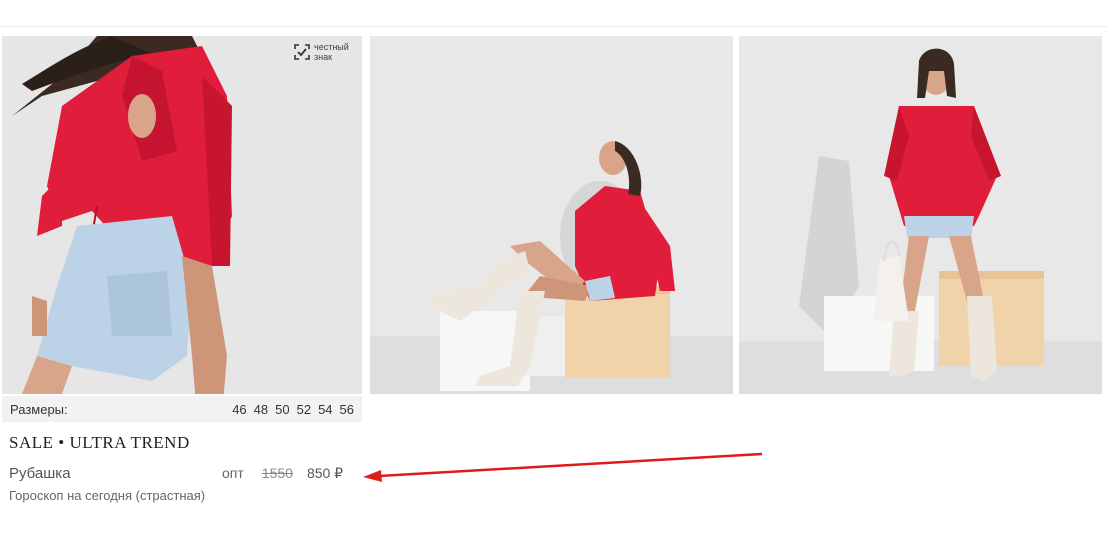 The height and width of the screenshot is (541, 1107). What do you see at coordinates (282, 409) in the screenshot?
I see `size-option: 50` at bounding box center [282, 409].